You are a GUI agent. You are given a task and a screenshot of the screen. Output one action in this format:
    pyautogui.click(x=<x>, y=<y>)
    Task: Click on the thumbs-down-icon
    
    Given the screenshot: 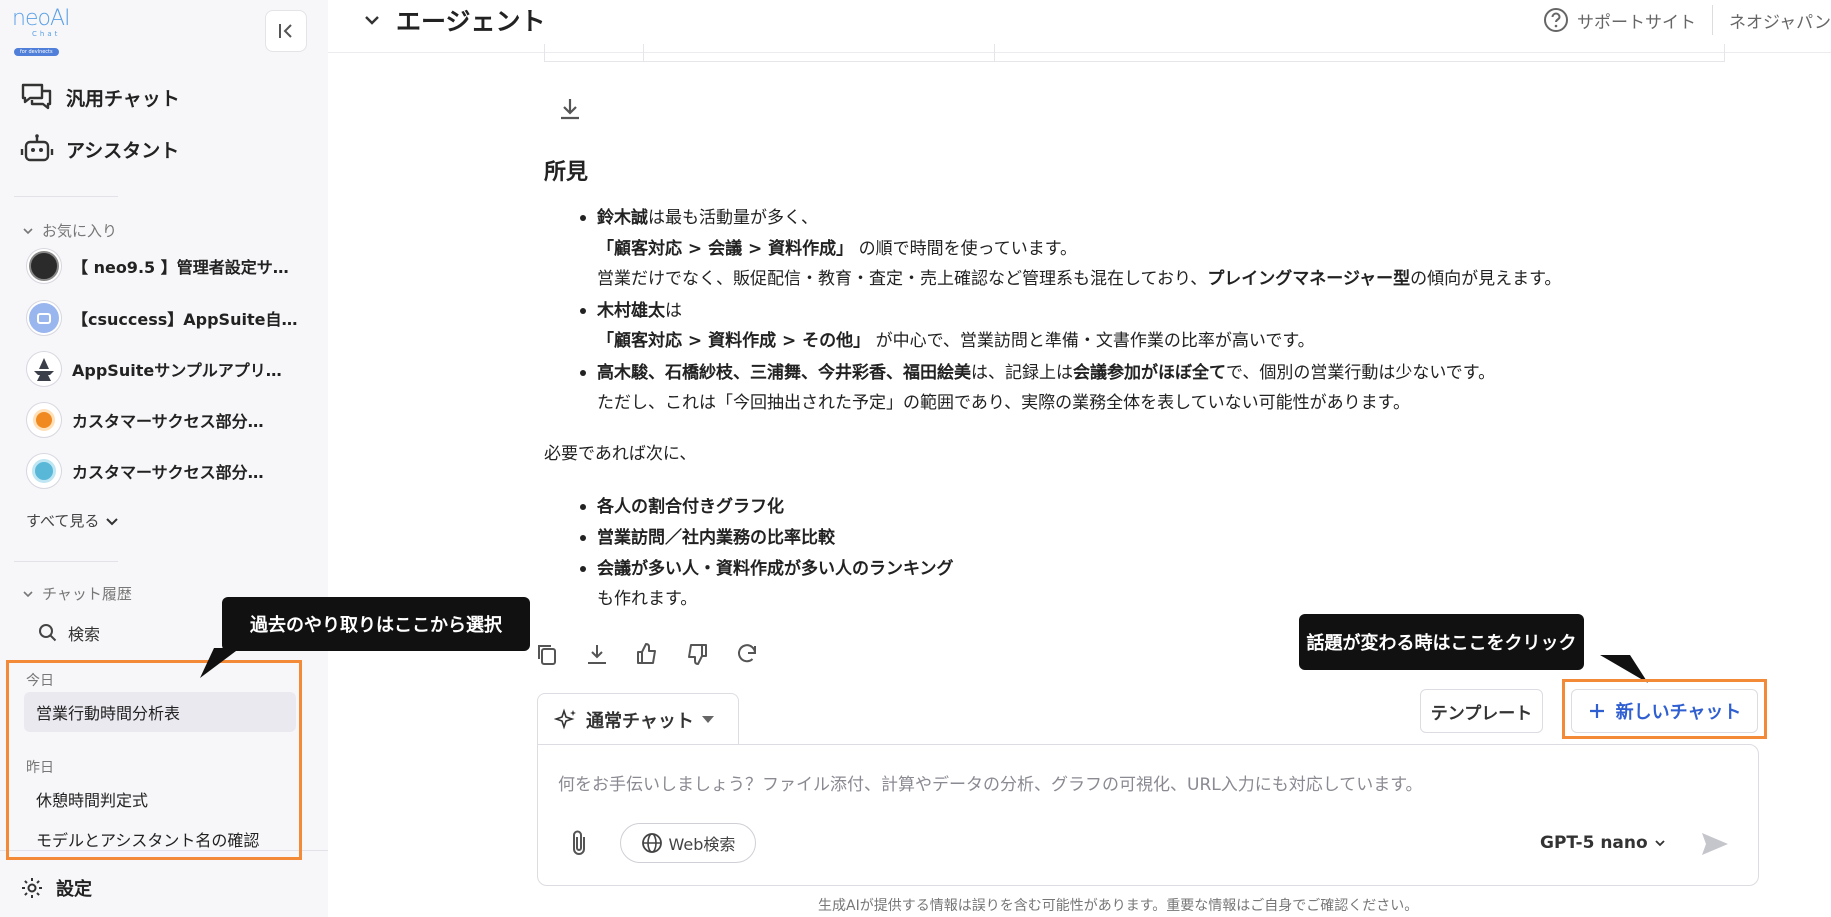 What is the action you would take?
    pyautogui.click(x=697, y=654)
    